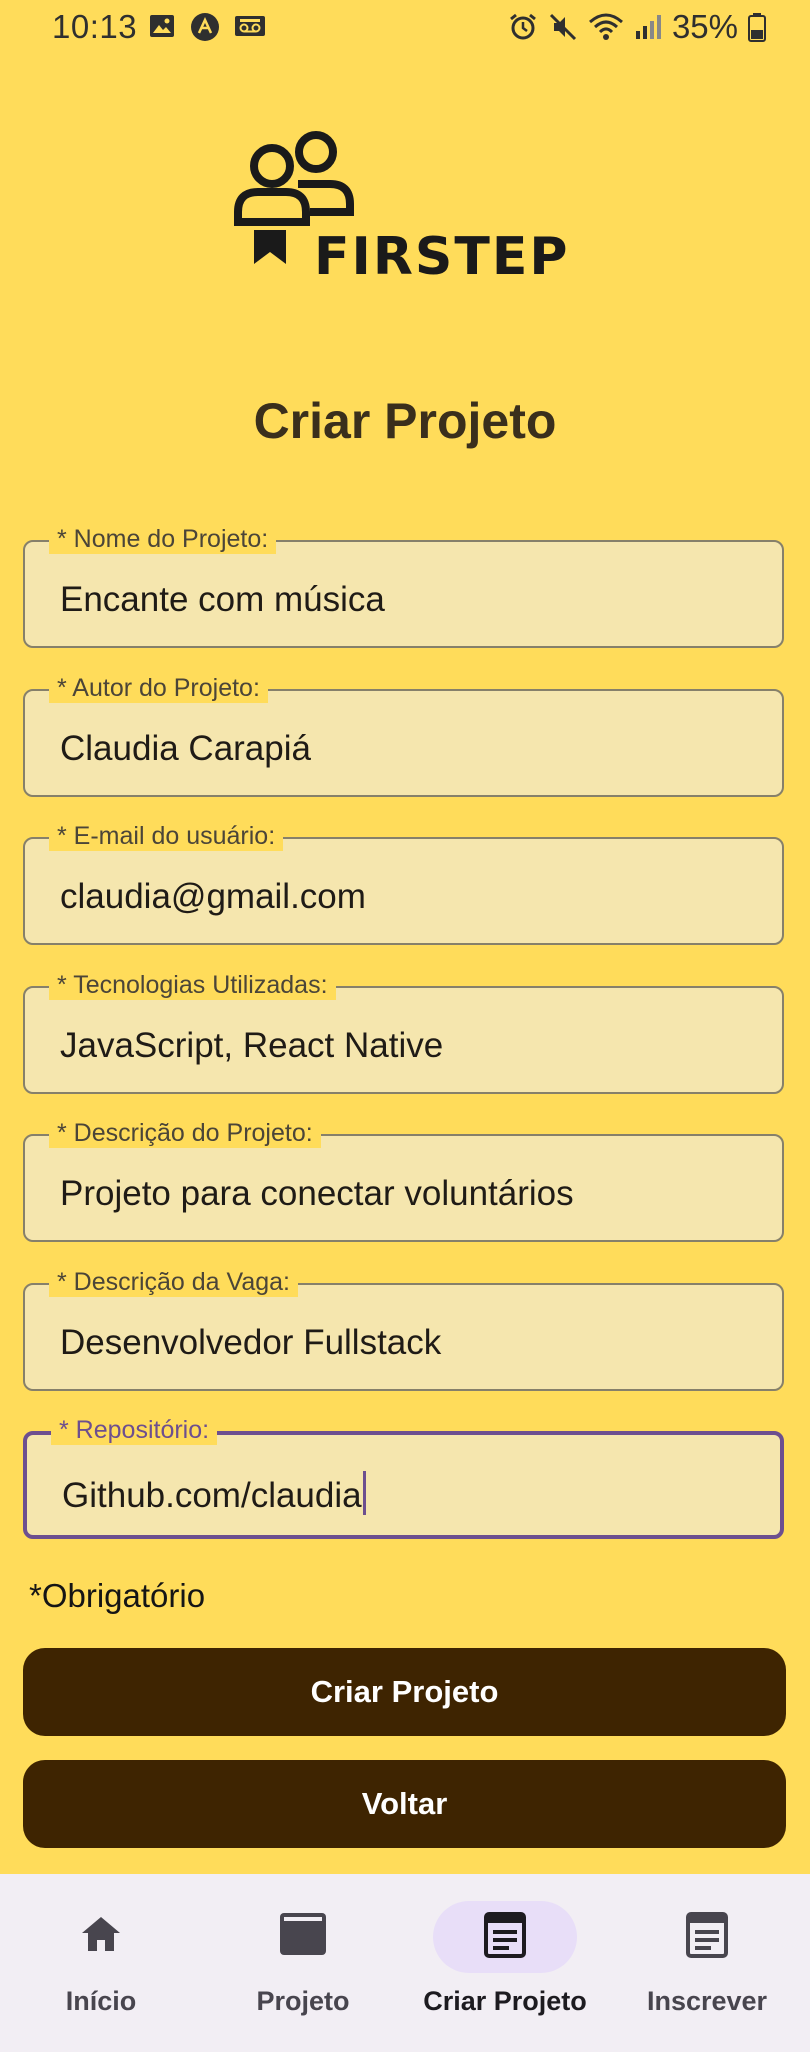  I want to click on field-value: Desenvolvedor Fullstack, so click(251, 1342).